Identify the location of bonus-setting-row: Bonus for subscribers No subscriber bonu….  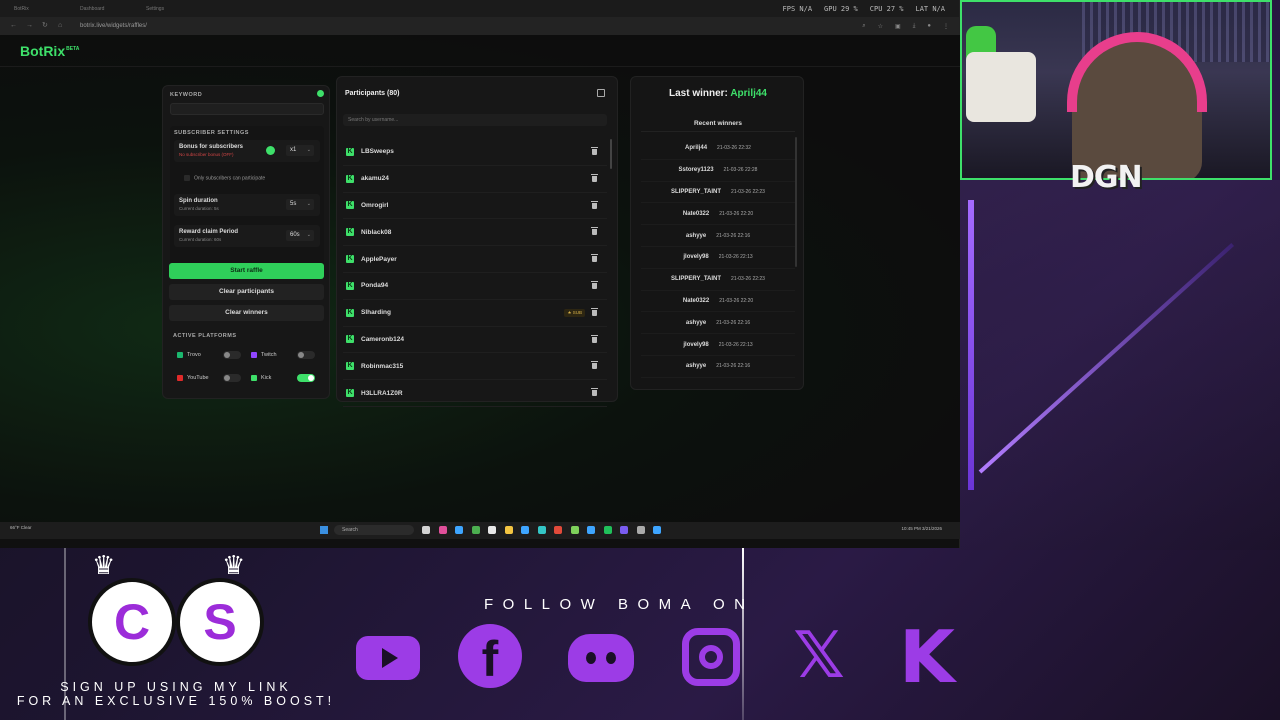
(247, 151).